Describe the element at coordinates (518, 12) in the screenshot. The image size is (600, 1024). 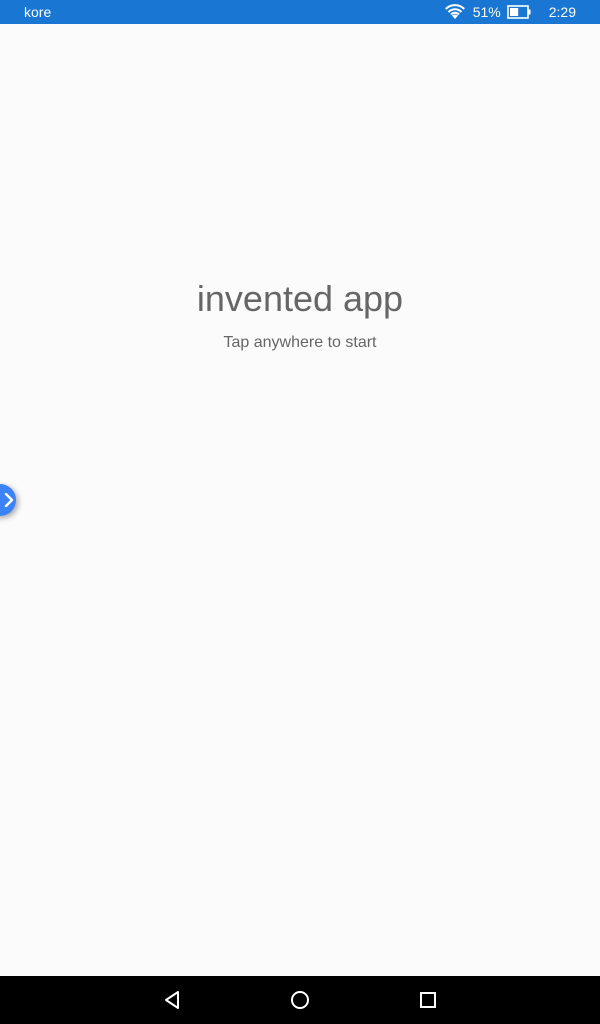
I see `battery-icon` at that location.